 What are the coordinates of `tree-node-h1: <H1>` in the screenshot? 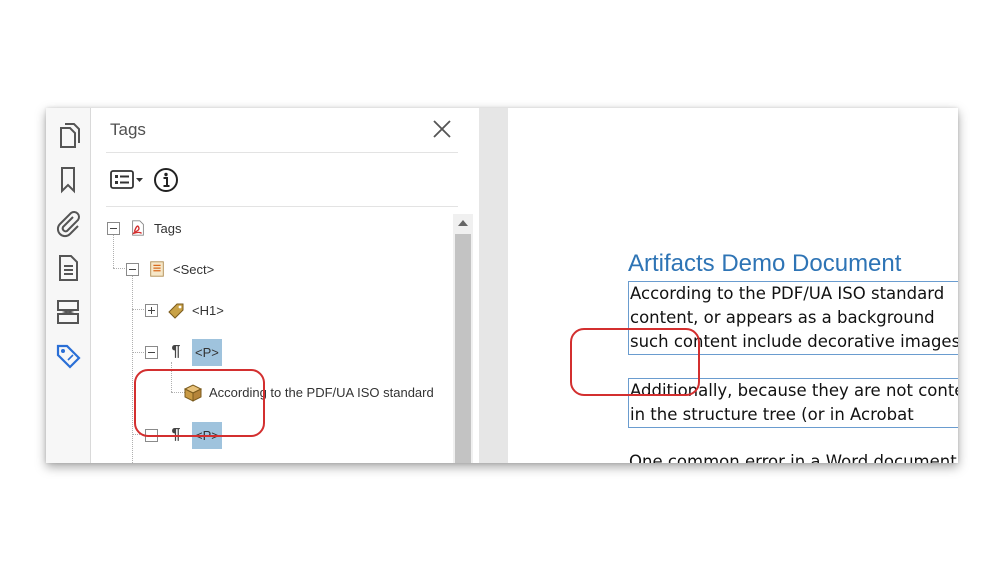 It's located at (184, 310).